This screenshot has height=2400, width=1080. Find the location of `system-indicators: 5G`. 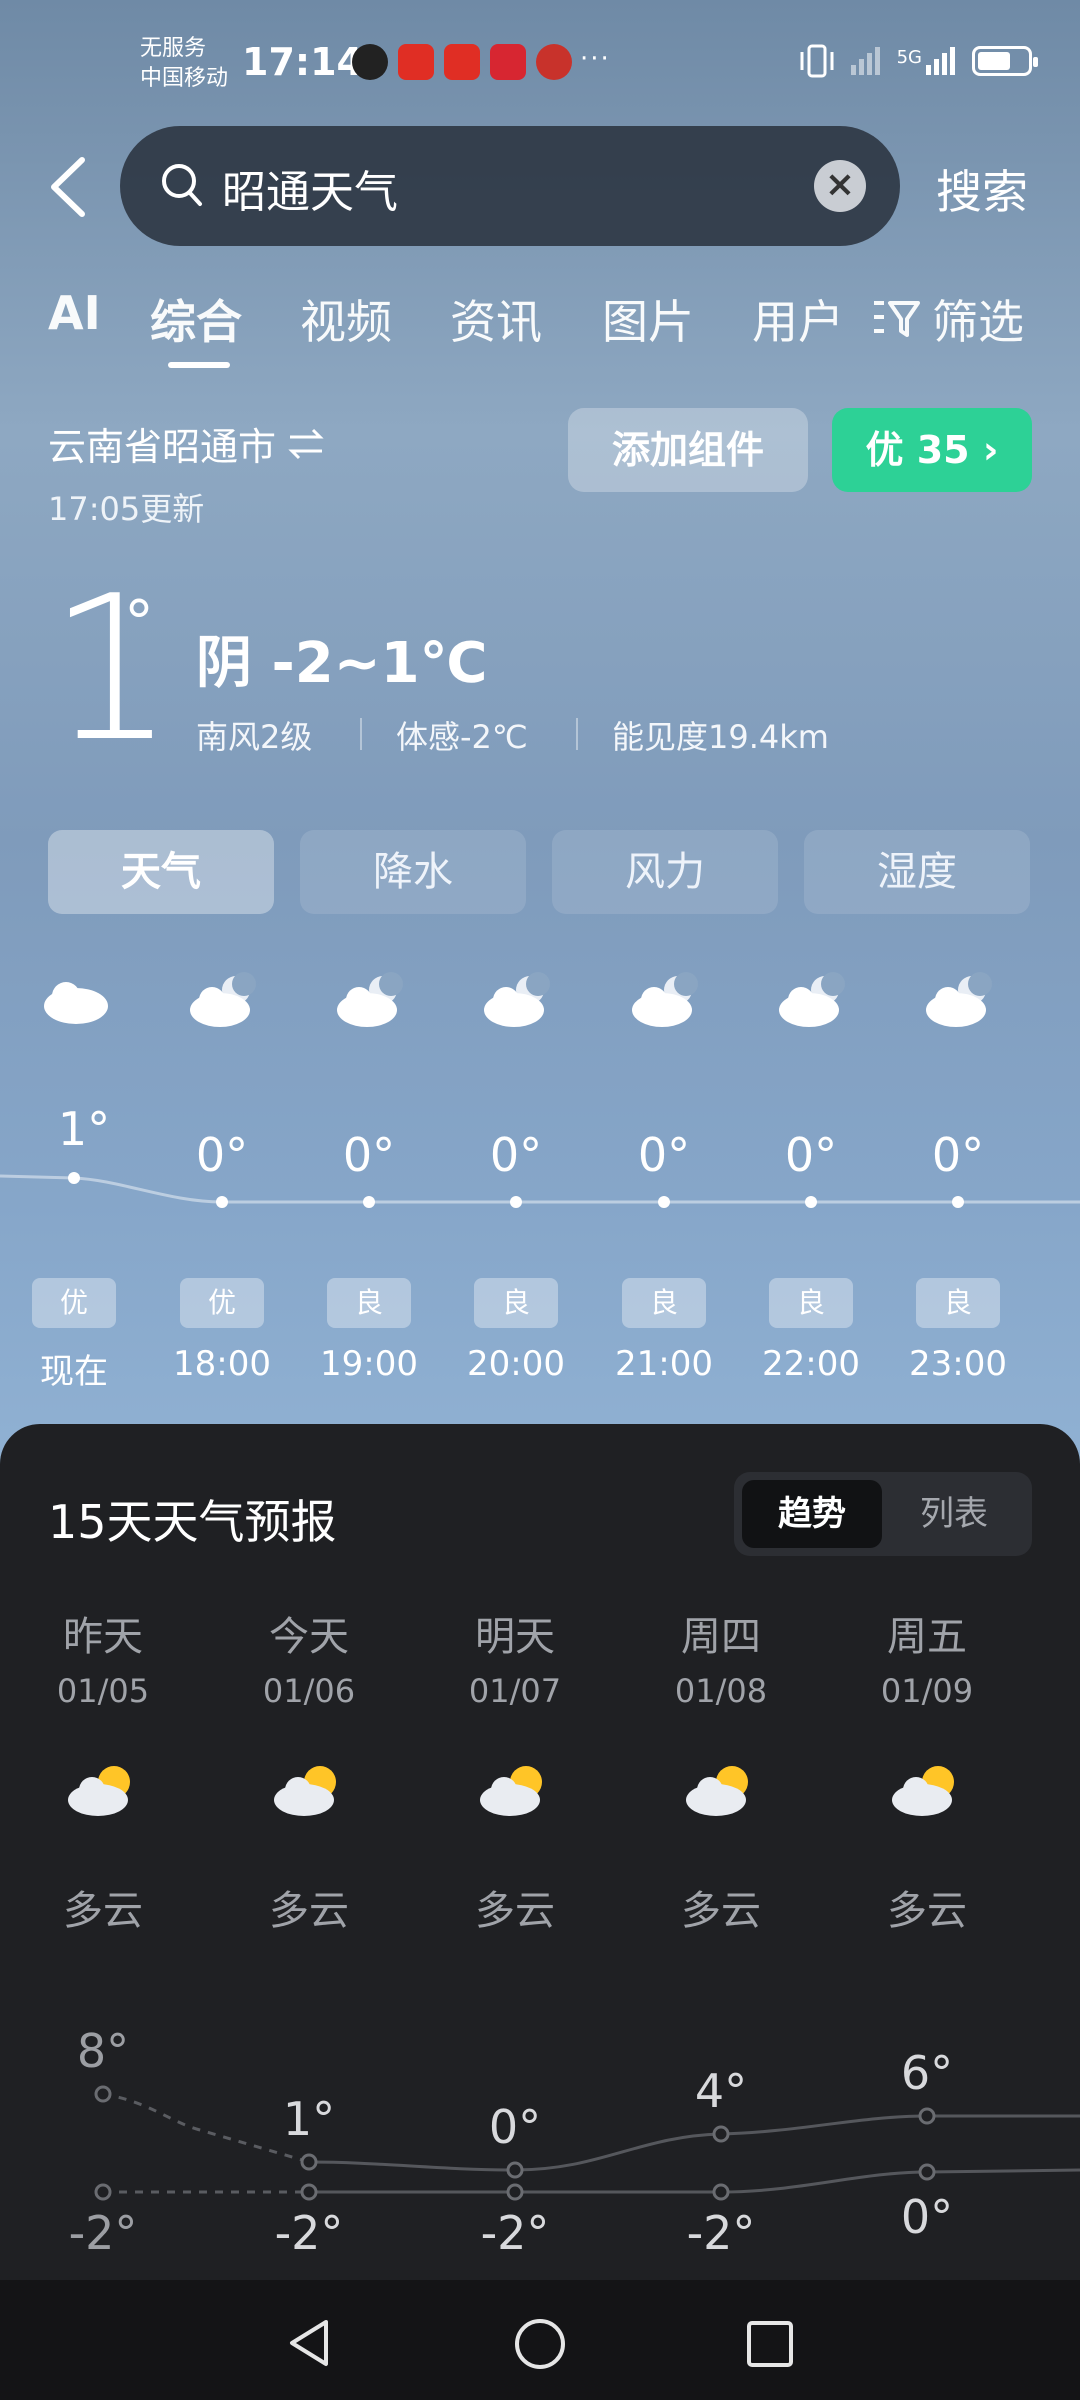

system-indicators: 5G is located at coordinates (917, 61).